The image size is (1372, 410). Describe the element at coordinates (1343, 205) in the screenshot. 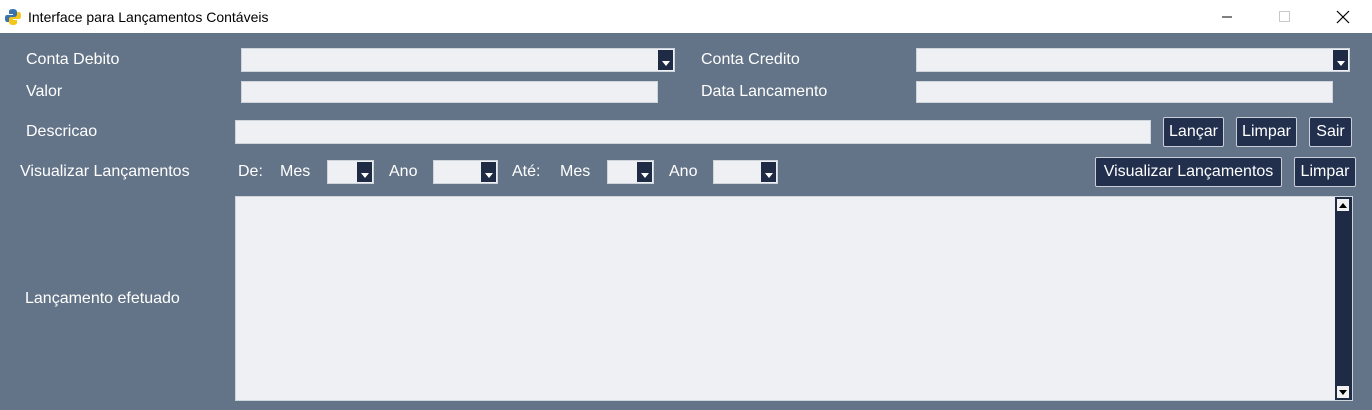

I see `scroll-up-icon` at that location.